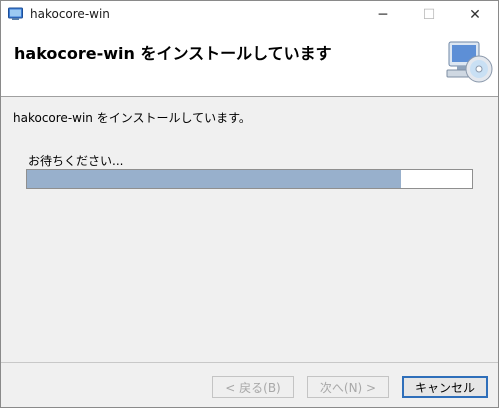 This screenshot has width=499, height=408. What do you see at coordinates (249, 362) in the screenshot?
I see `footer-divider` at bounding box center [249, 362].